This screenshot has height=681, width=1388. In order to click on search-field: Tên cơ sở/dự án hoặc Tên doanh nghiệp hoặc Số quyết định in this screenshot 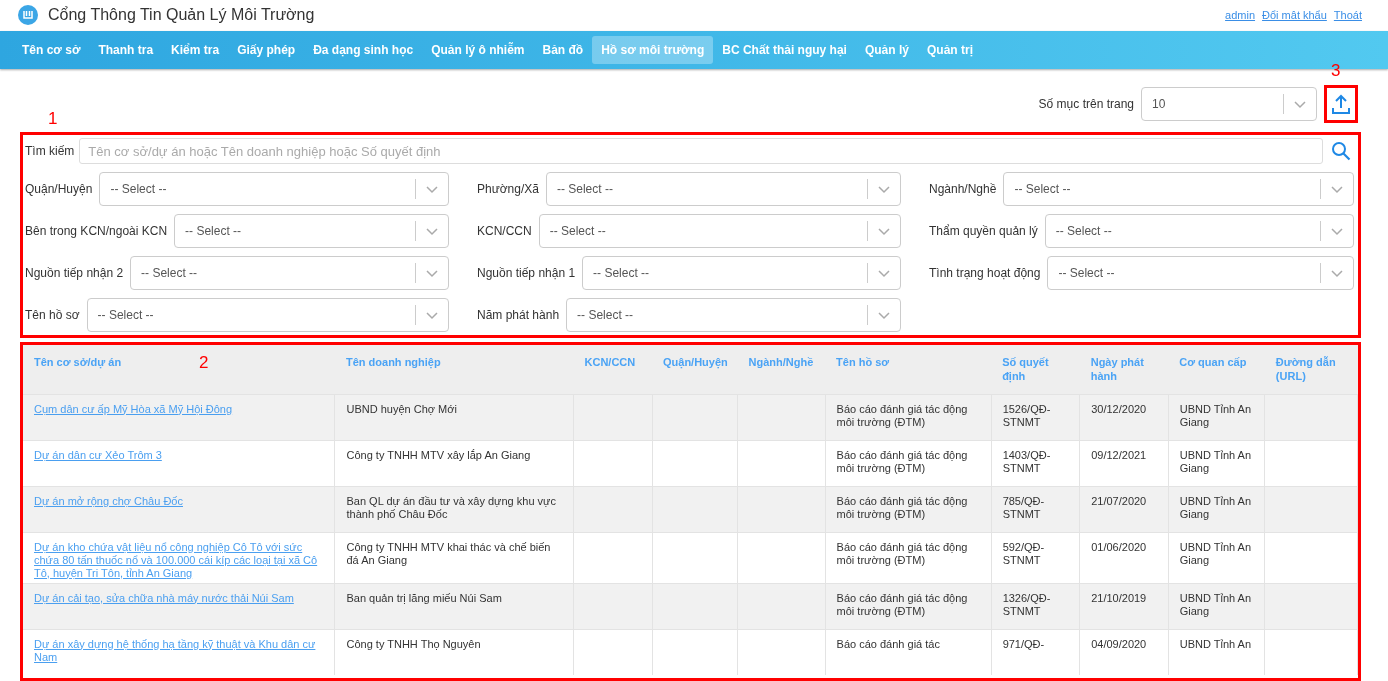, I will do `click(701, 151)`.